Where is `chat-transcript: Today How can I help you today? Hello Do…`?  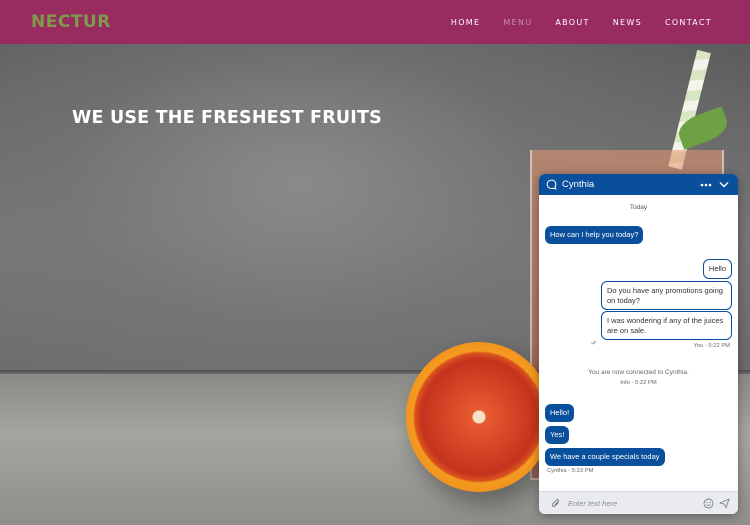
chat-transcript: Today How can I help you today? Hello Do… is located at coordinates (638, 343).